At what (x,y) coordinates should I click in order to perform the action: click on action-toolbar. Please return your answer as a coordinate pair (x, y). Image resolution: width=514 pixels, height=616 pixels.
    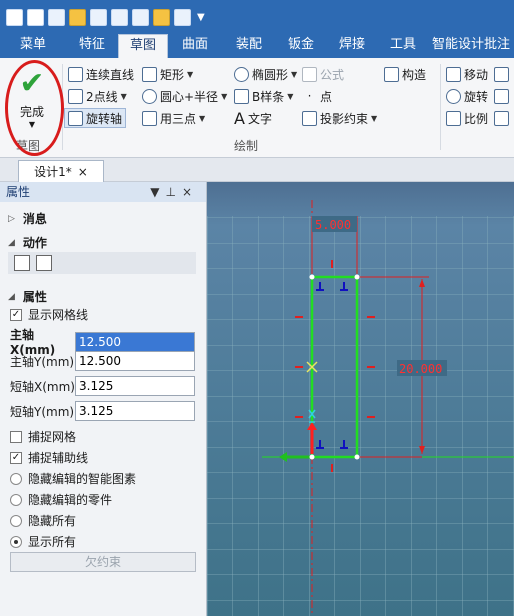
    Looking at the image, I should click on (102, 263).